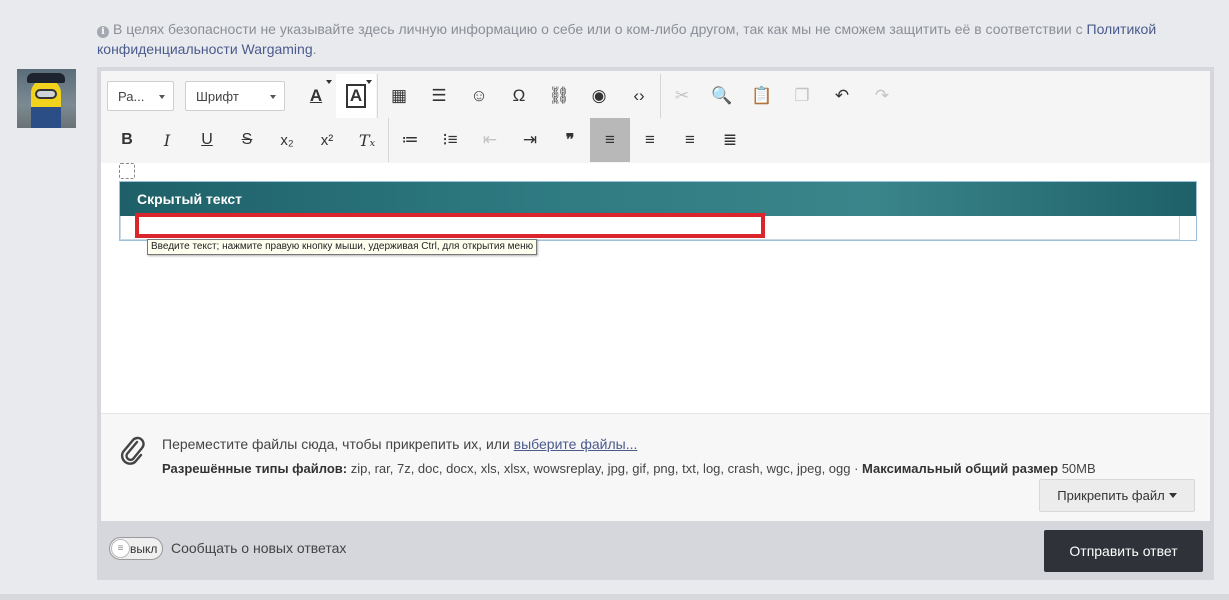  What do you see at coordinates (479, 96) in the screenshot?
I see `emoji-icon: ☺` at bounding box center [479, 96].